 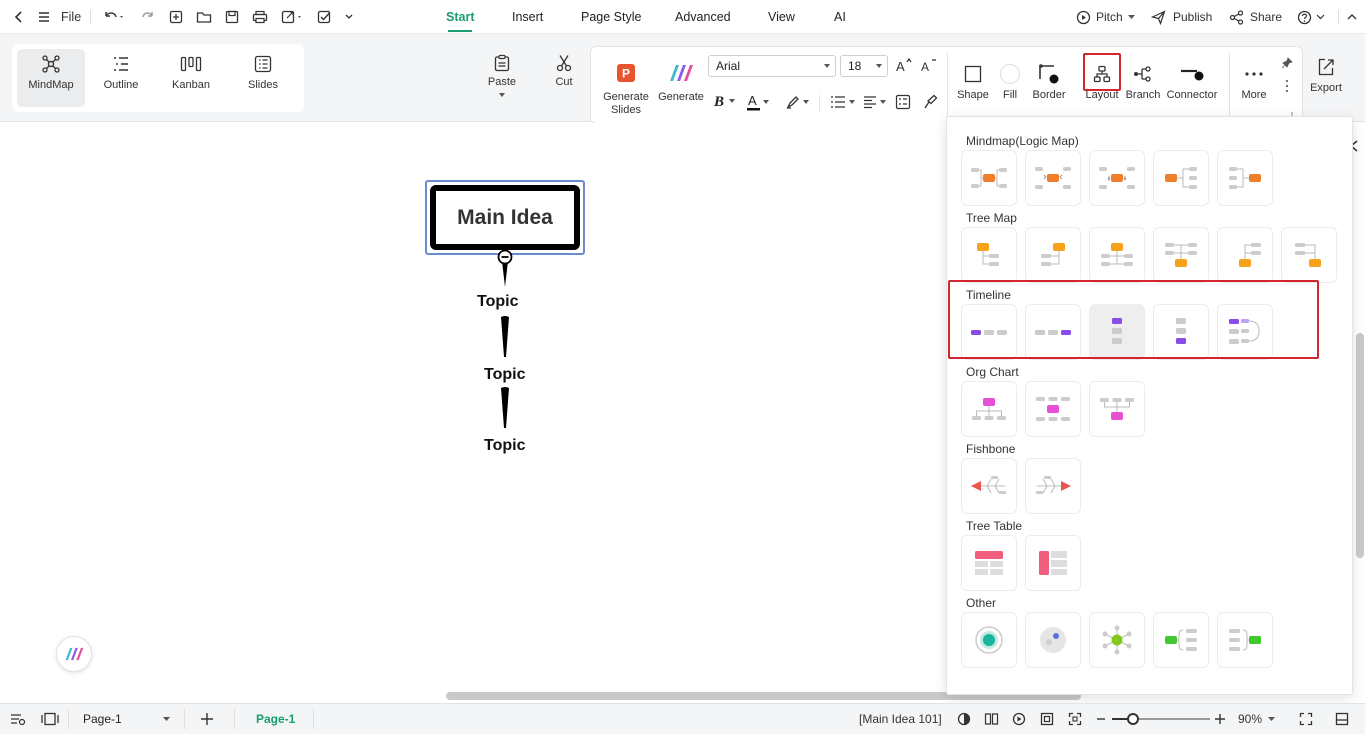 What do you see at coordinates (1105, 17) in the screenshot?
I see `pitch-button: Pitch` at bounding box center [1105, 17].